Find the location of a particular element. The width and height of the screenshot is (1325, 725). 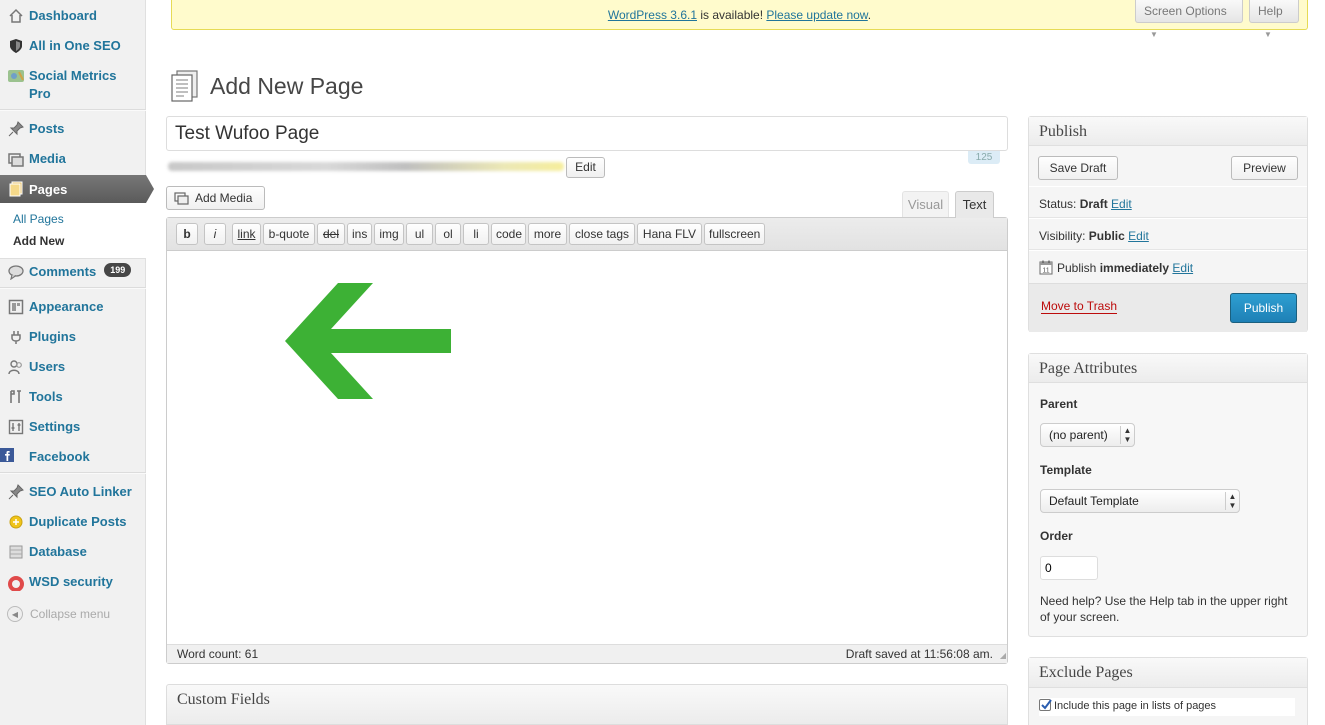

comment-bubble-icon is located at coordinates (16, 272).